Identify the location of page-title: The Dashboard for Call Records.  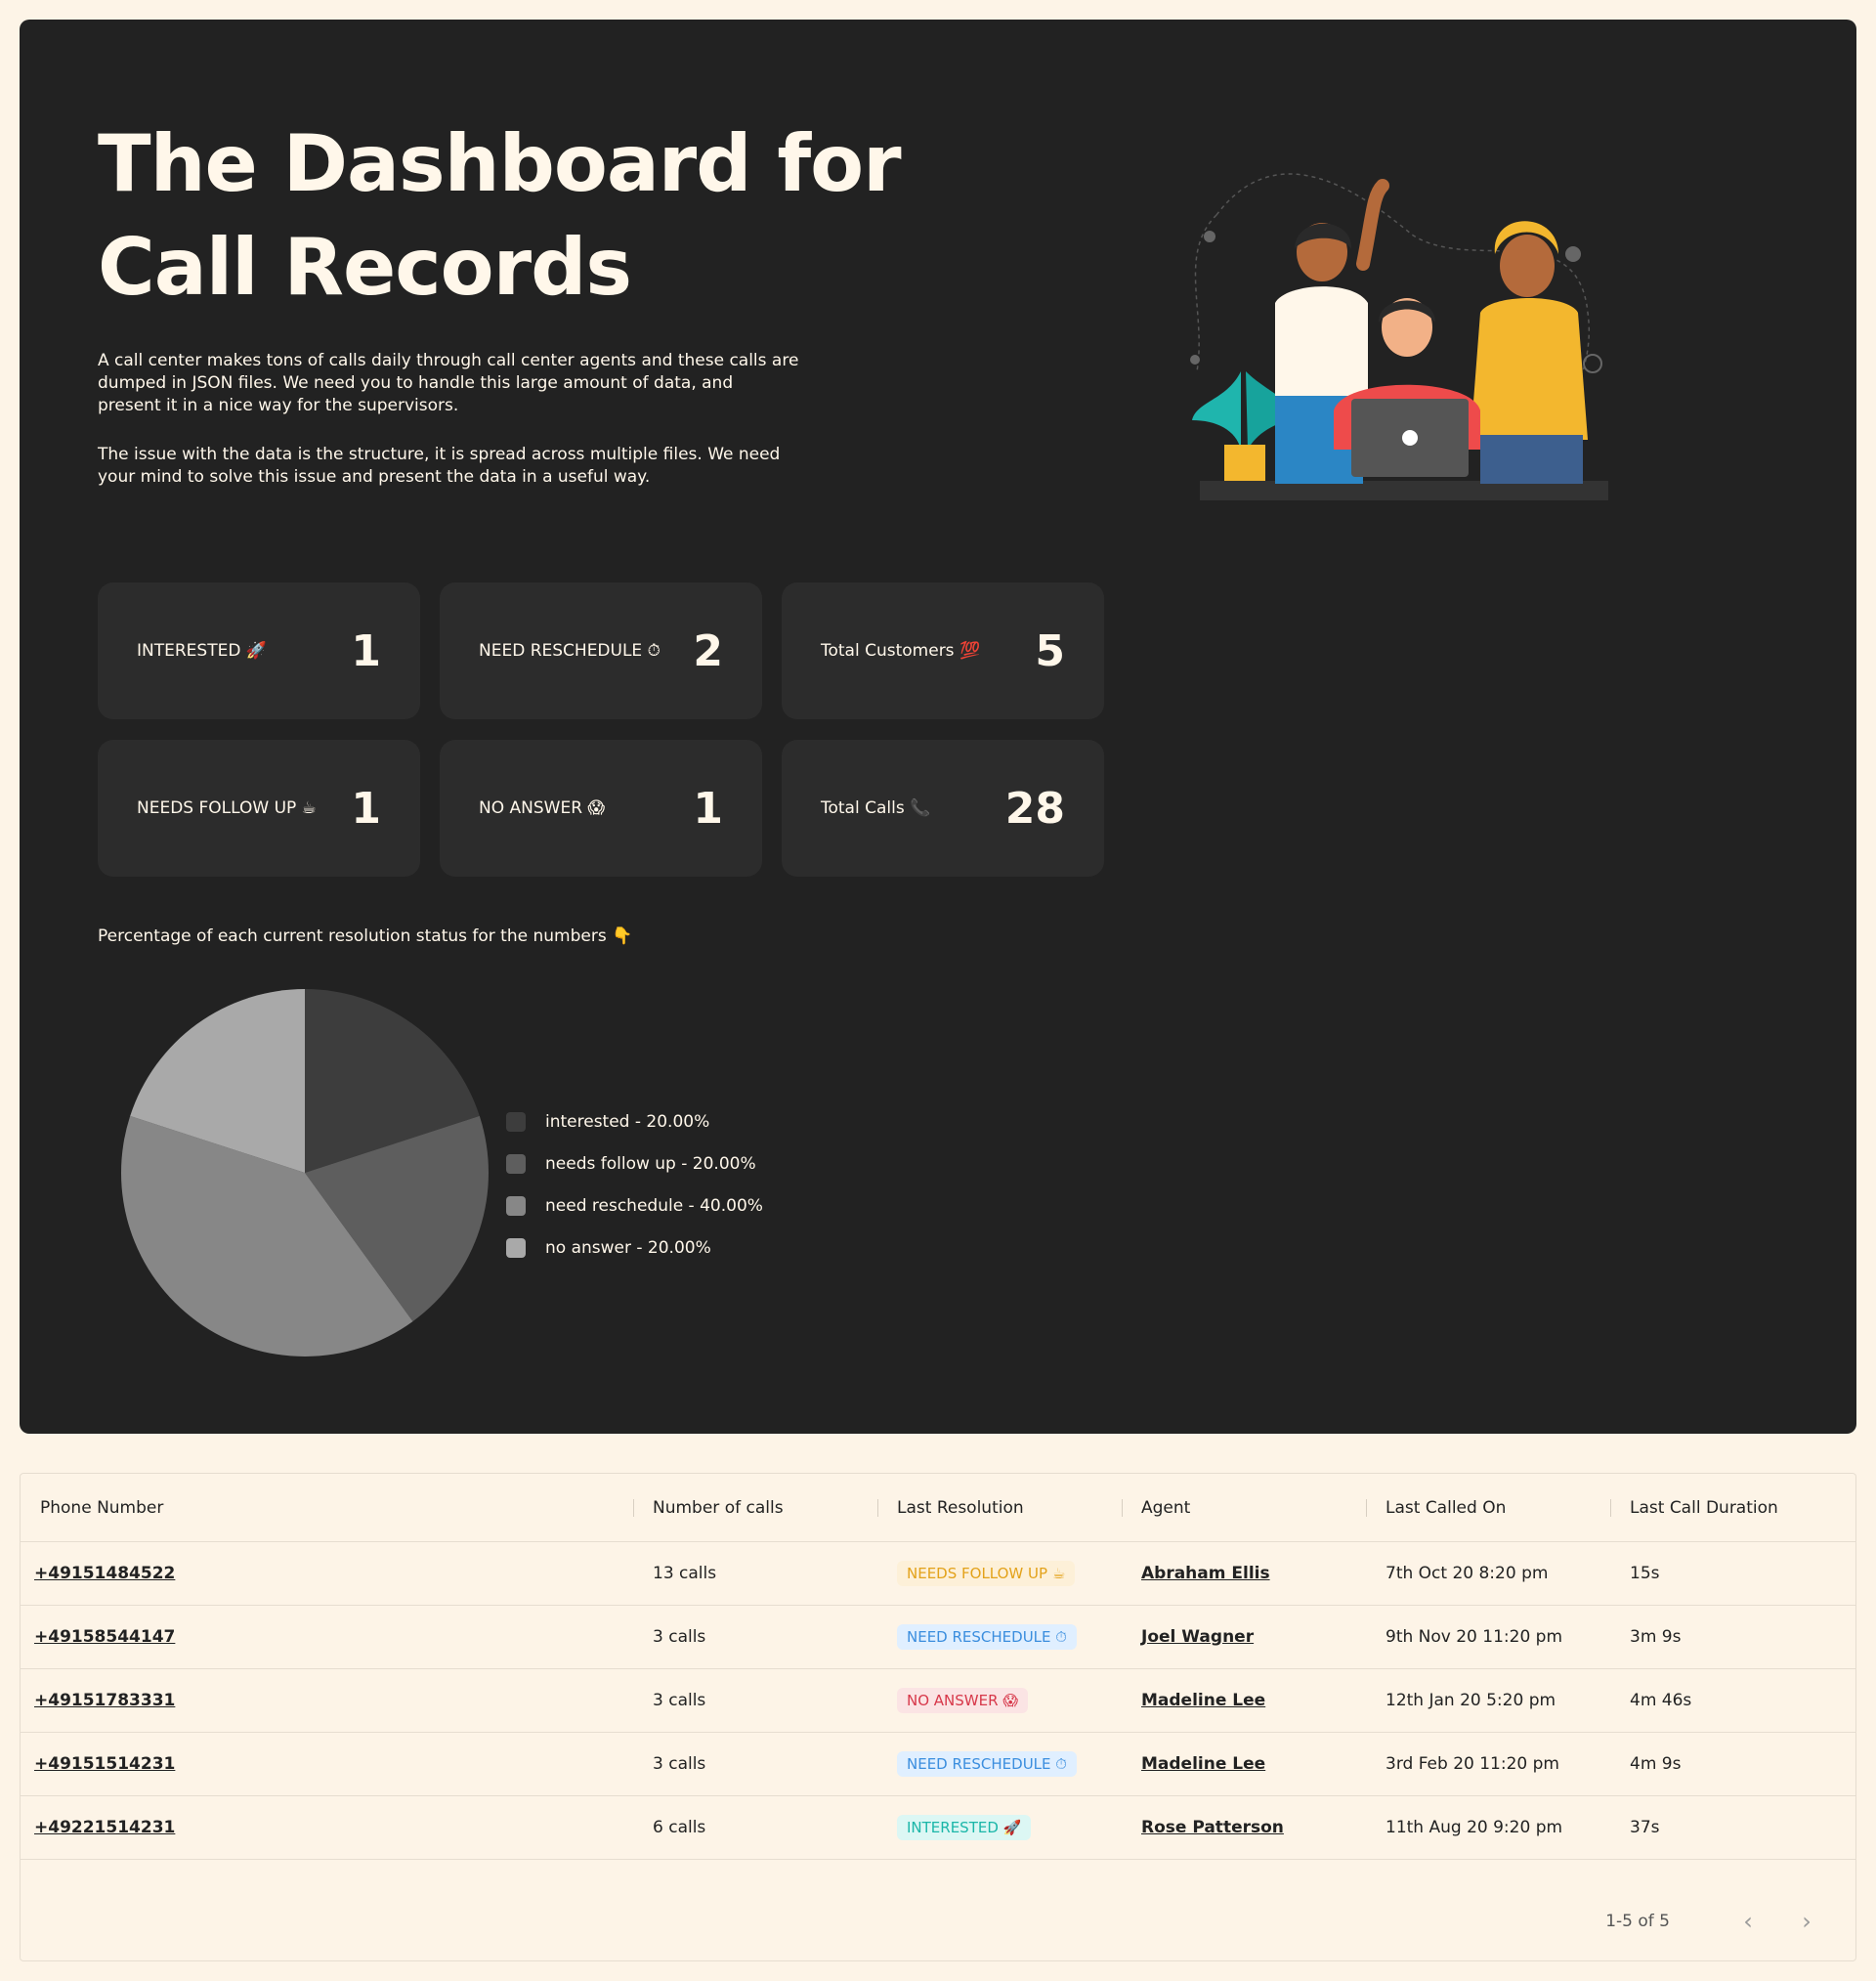
(528, 216).